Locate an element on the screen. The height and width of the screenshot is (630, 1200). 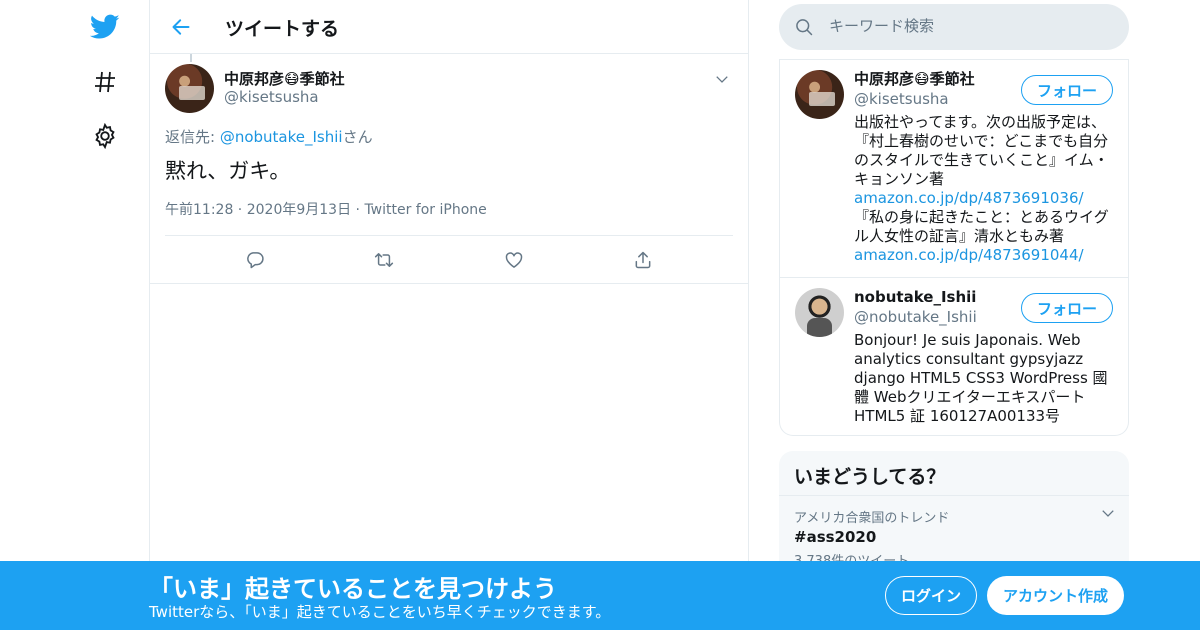
trends-title: いまどうしてる？ is located at coordinates (954, 473).